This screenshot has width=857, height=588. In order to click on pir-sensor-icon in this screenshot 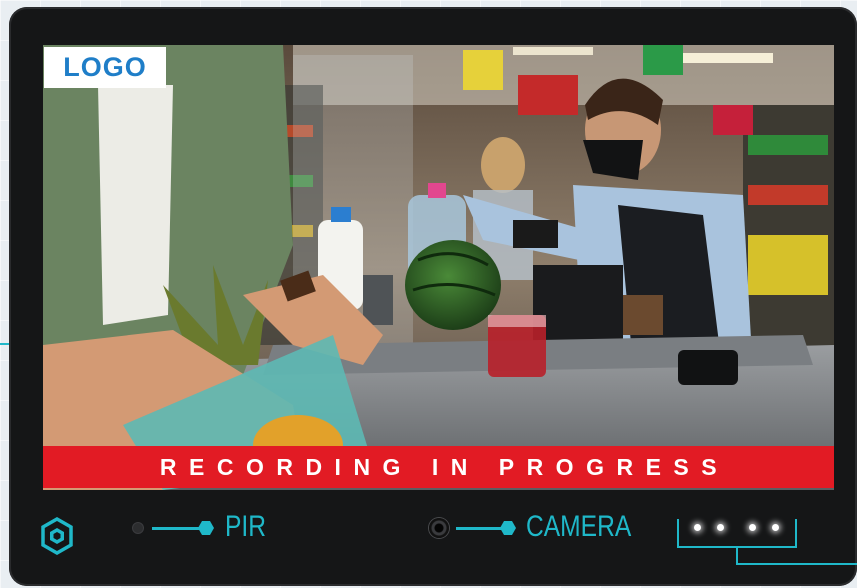, I will do `click(138, 528)`.